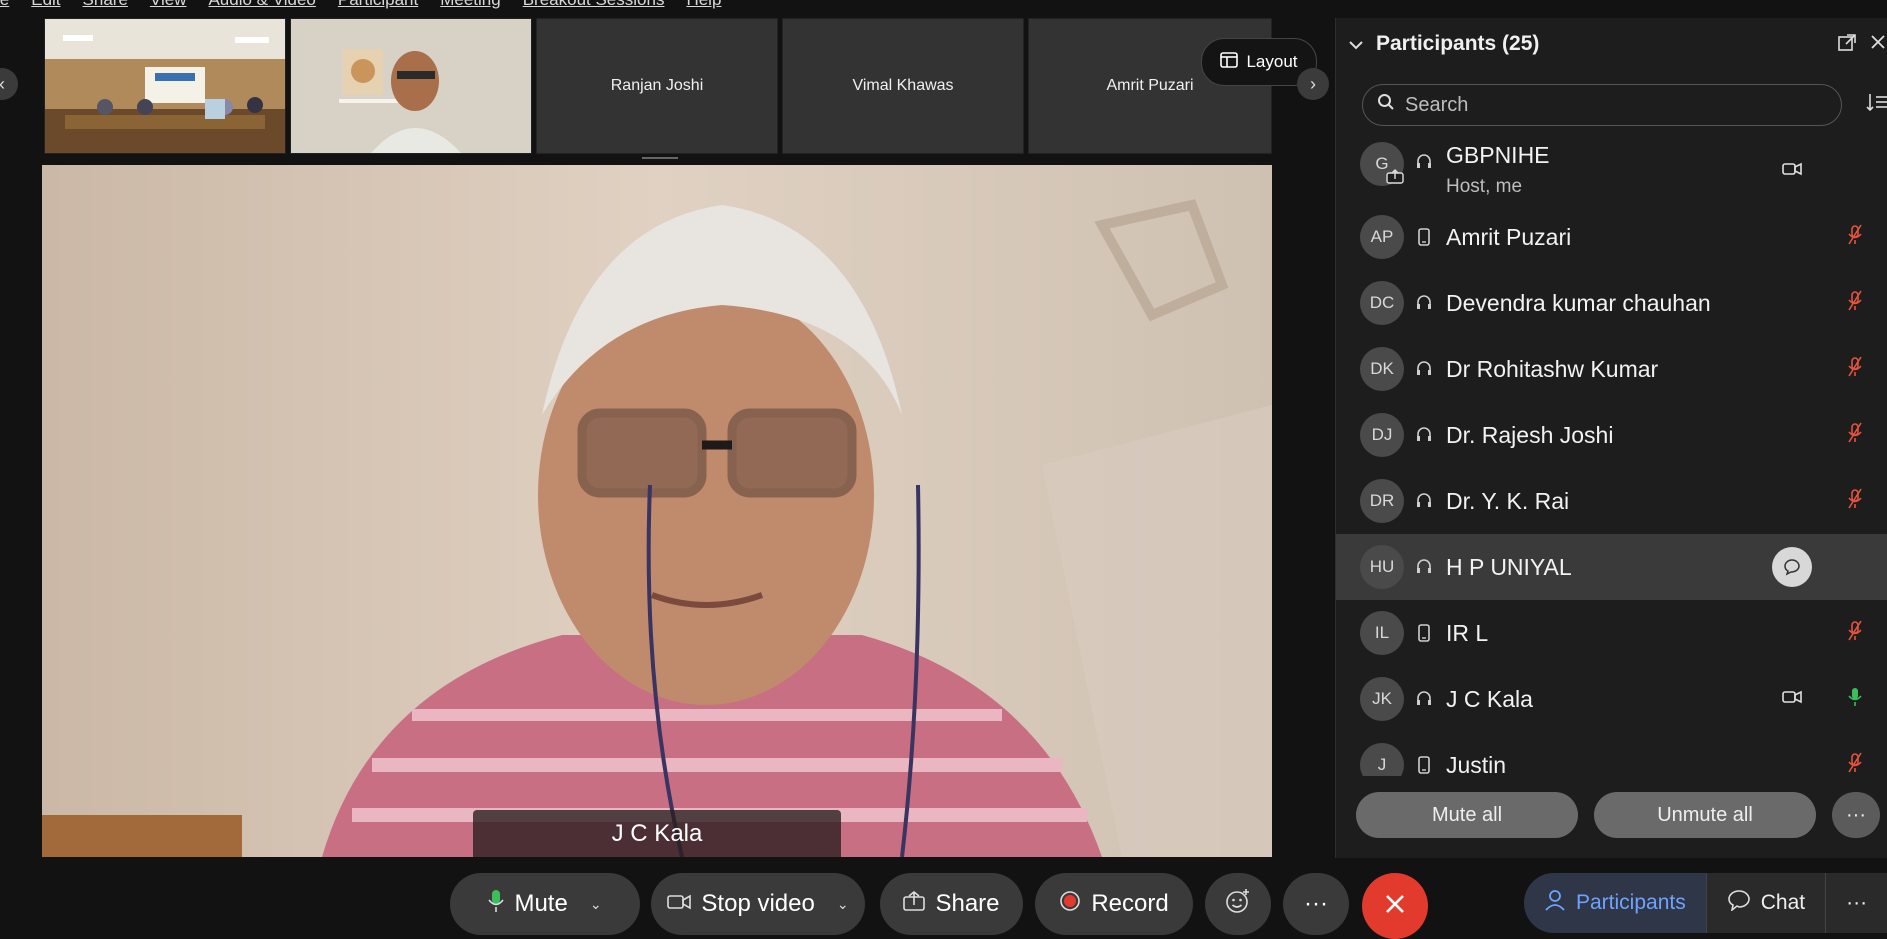  What do you see at coordinates (1467, 632) in the screenshot?
I see `participant-name: IR L` at bounding box center [1467, 632].